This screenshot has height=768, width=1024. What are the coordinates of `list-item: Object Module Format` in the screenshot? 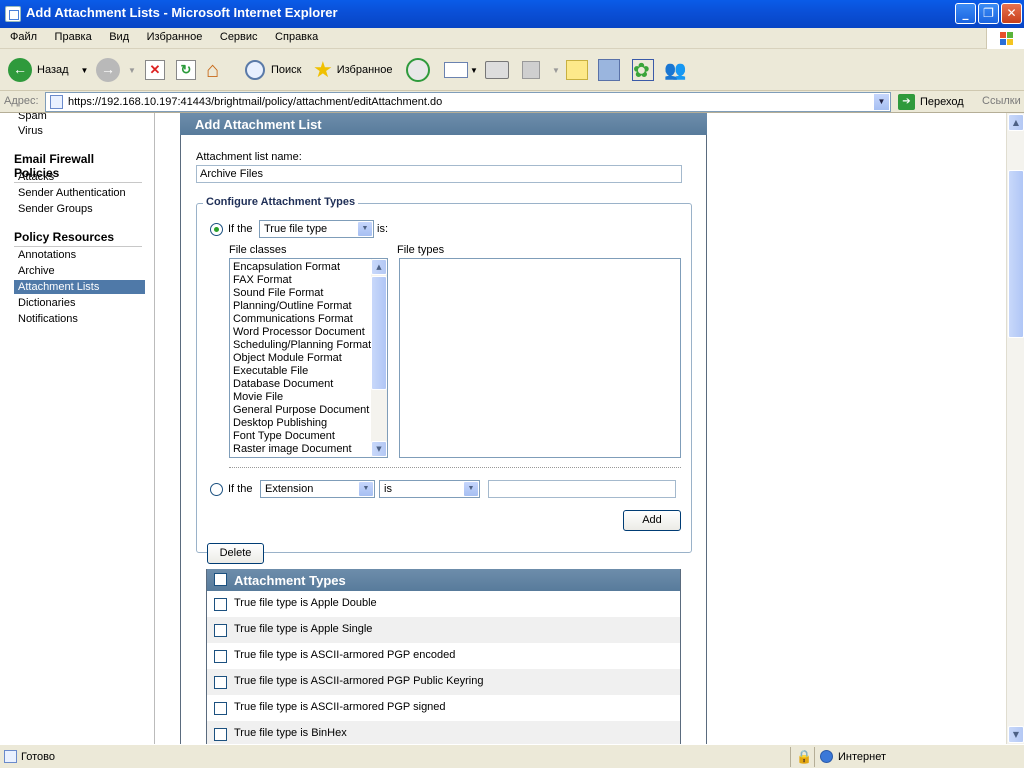 It's located at (308, 358).